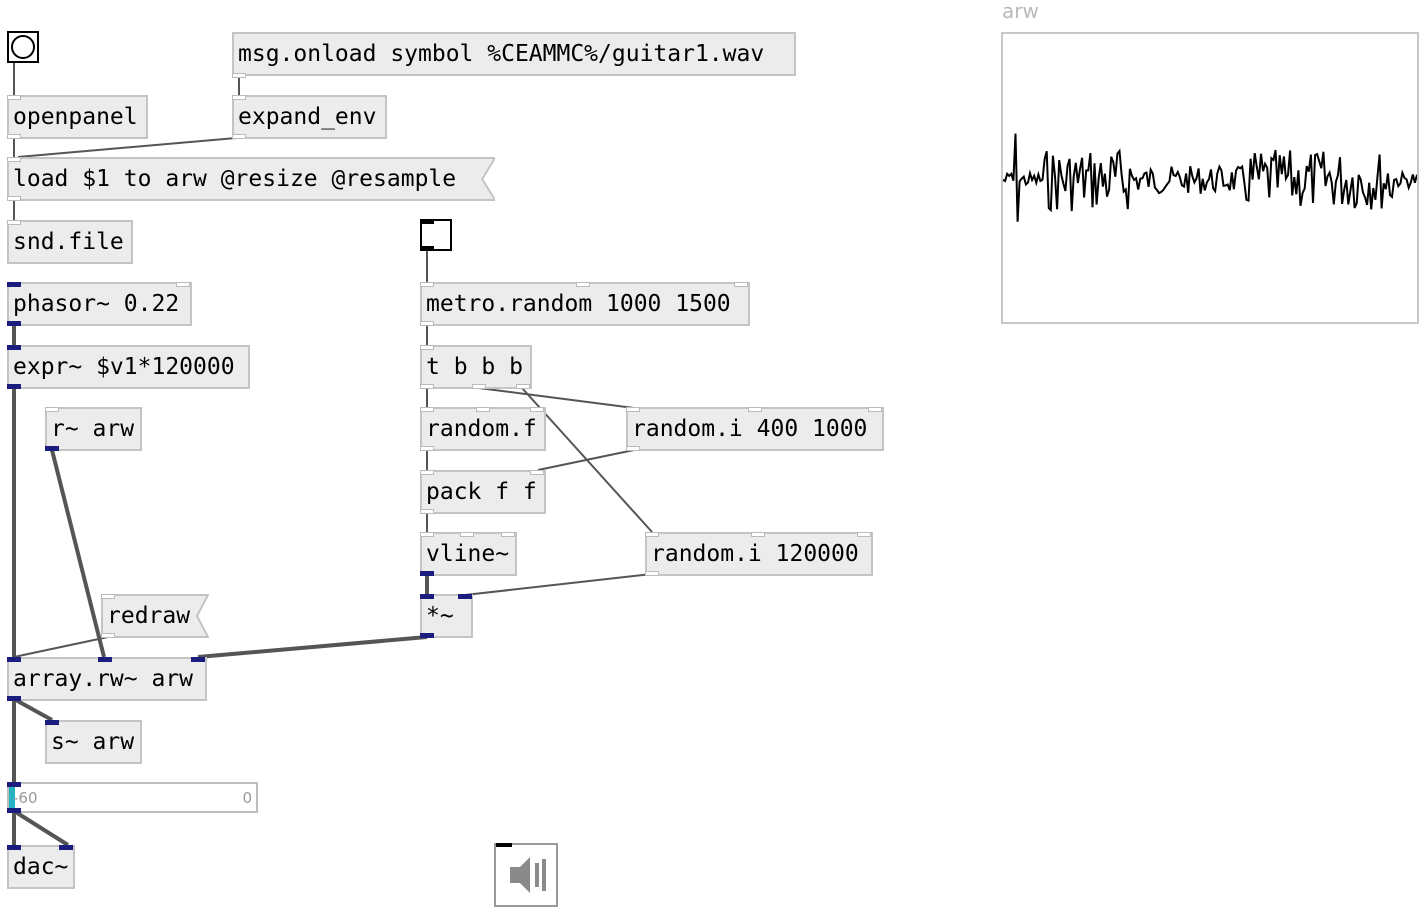 The width and height of the screenshot is (1424, 912). I want to click on level-meter-min-label: -60, so click(25, 798).